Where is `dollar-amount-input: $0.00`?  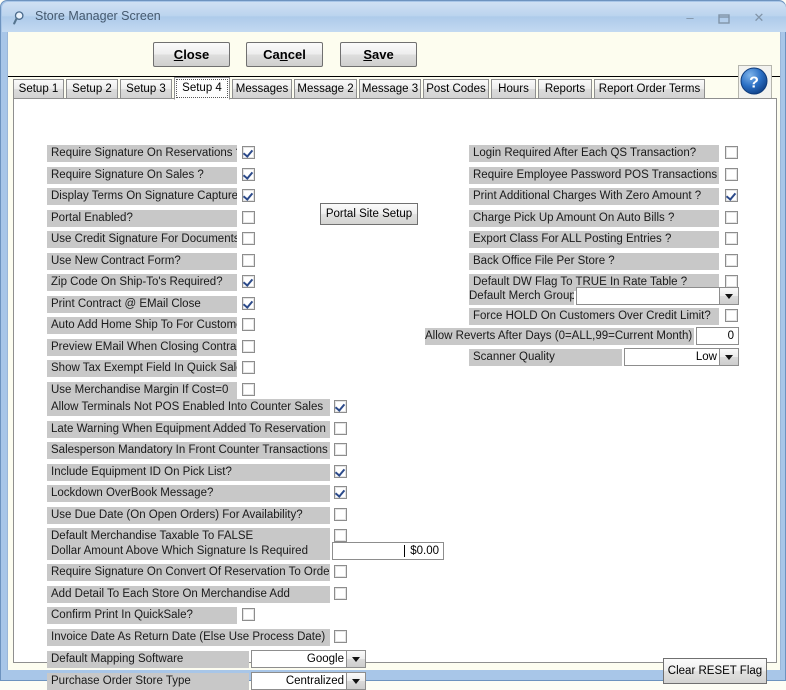
dollar-amount-input: $0.00 is located at coordinates (388, 551).